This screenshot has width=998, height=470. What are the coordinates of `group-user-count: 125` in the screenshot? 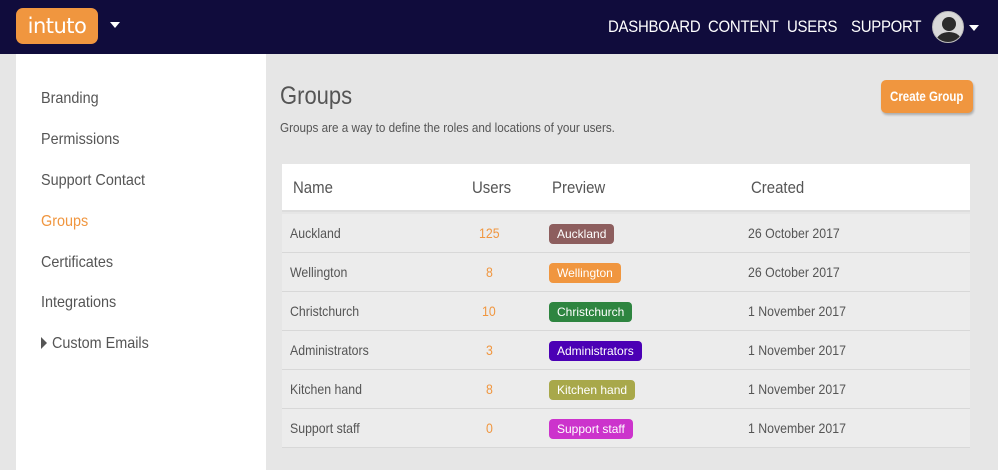 It's located at (489, 233).